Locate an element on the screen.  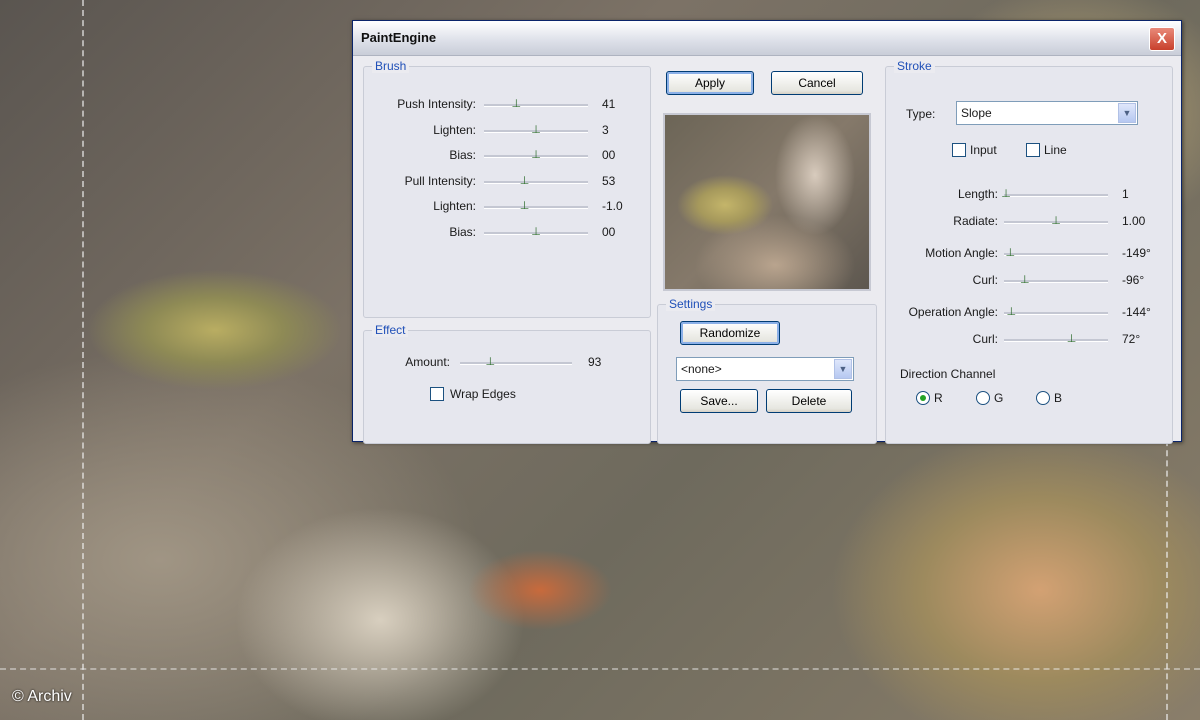
cancel-button: Cancel is located at coordinates (817, 83).